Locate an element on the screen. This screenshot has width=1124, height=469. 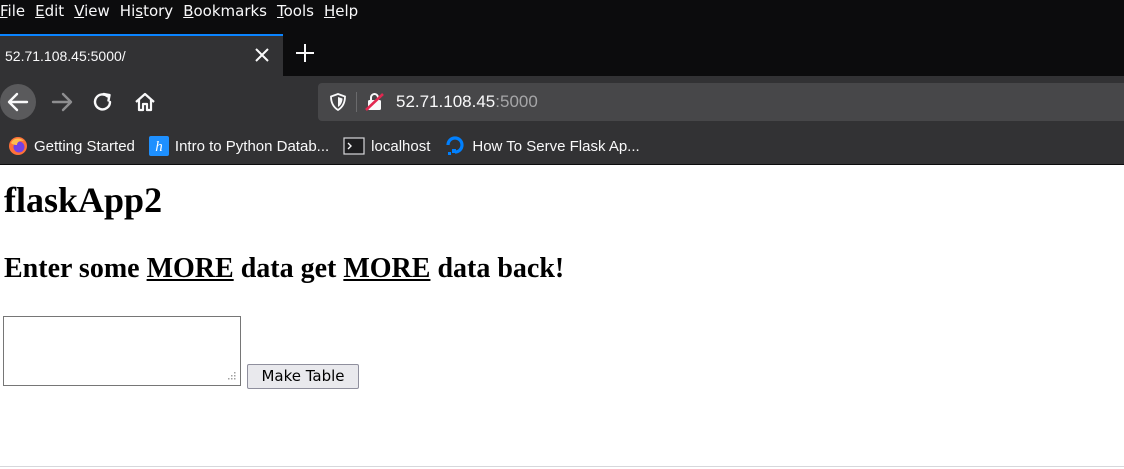
home-button is located at coordinates (145, 102).